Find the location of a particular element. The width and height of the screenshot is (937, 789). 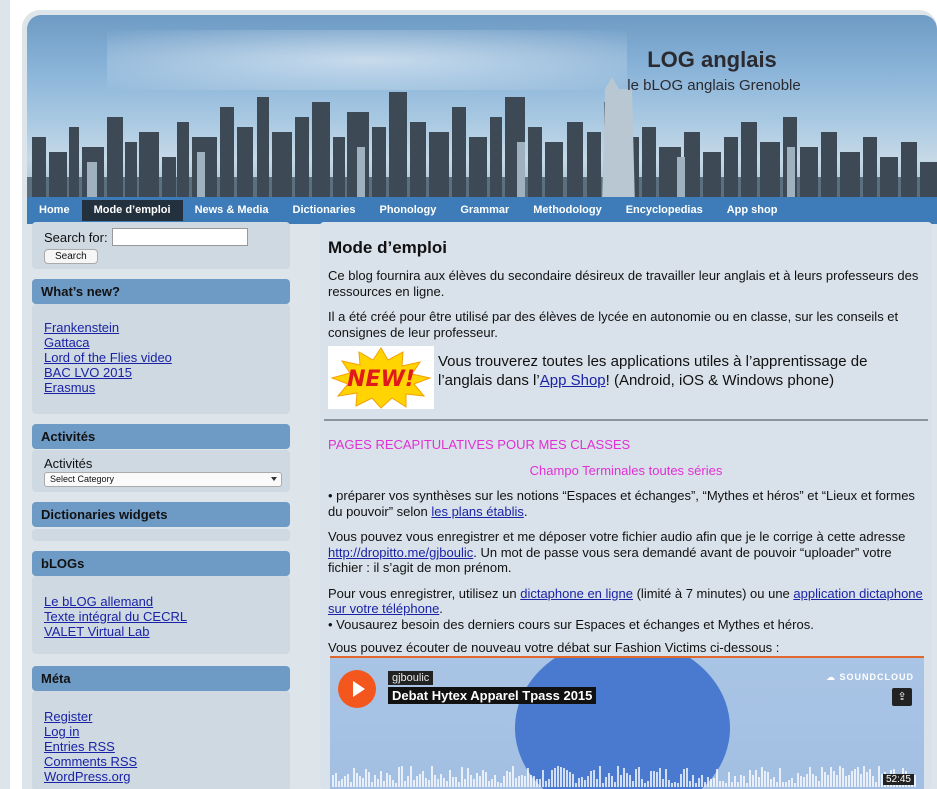

meta-link: Comments RSS is located at coordinates (161, 761).